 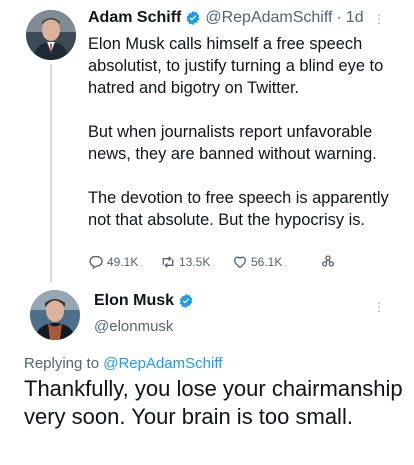 I want to click on like-count: 56.1K, so click(x=267, y=262).